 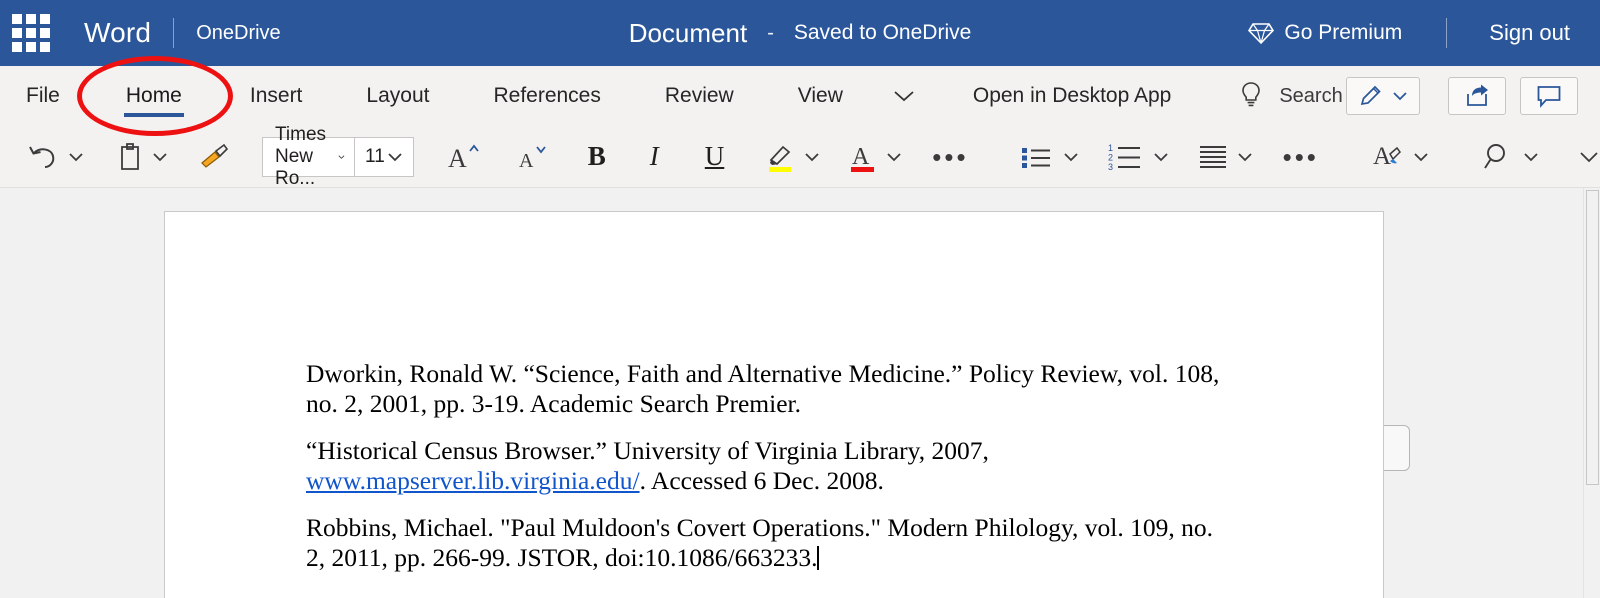 What do you see at coordinates (1110, 157) in the screenshot?
I see `svg-text: 2` at bounding box center [1110, 157].